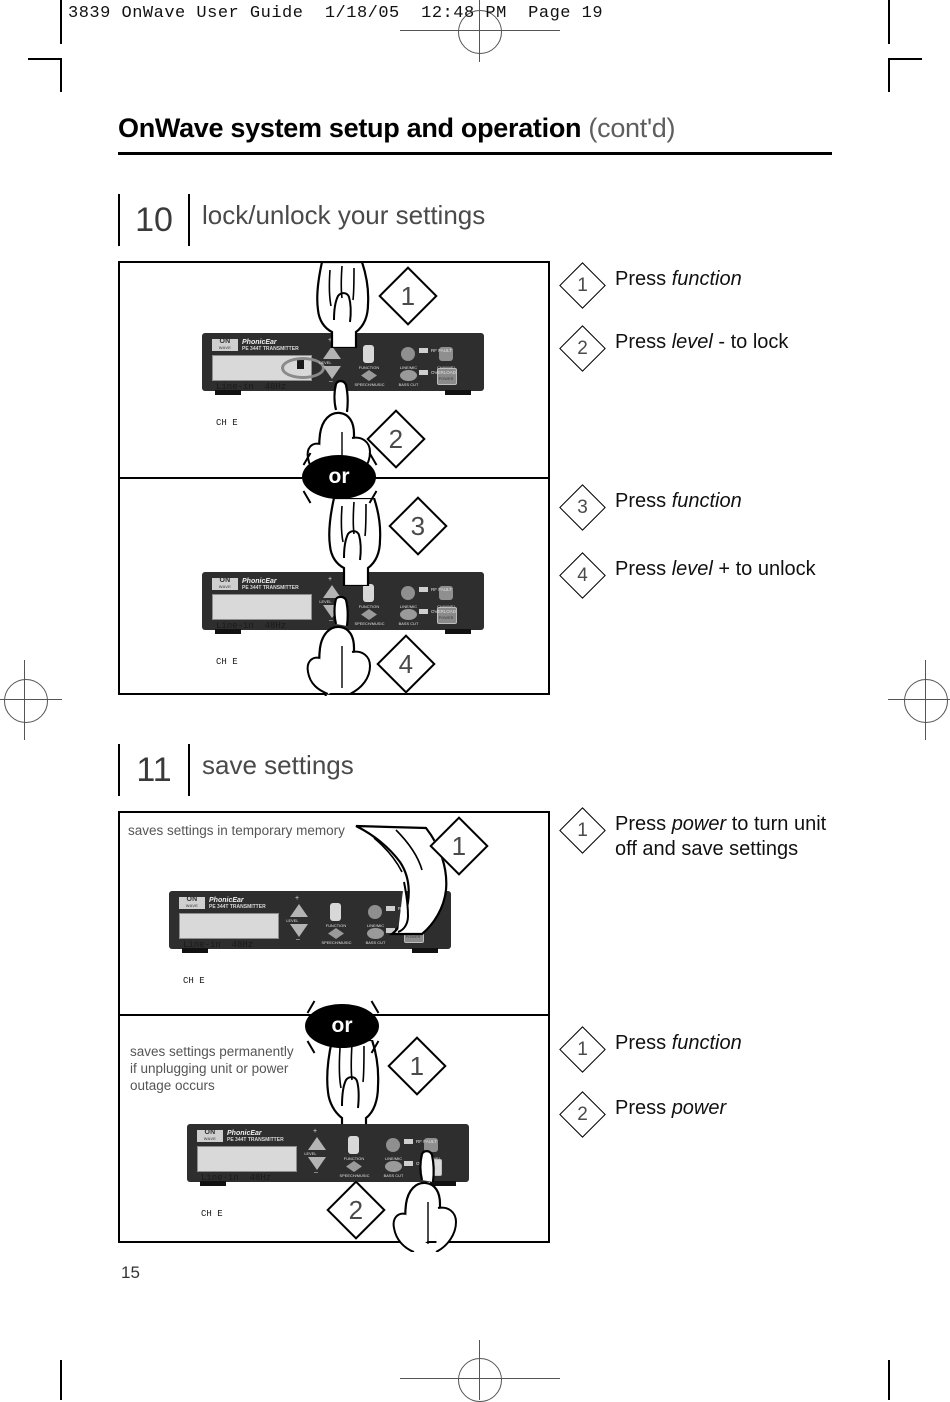 This screenshot has height=1402, width=950. What do you see at coordinates (226, 900) in the screenshot?
I see `device-brand-3: PhonicEar` at bounding box center [226, 900].